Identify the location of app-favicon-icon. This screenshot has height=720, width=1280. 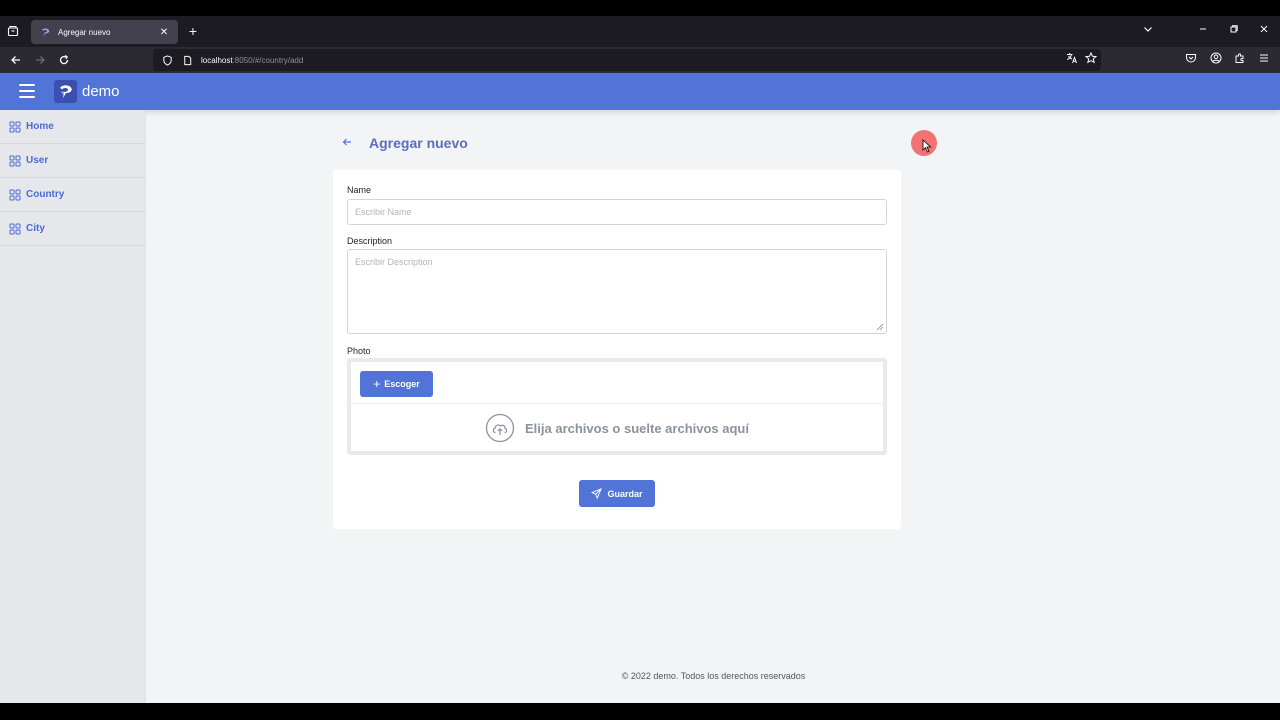
(45, 32).